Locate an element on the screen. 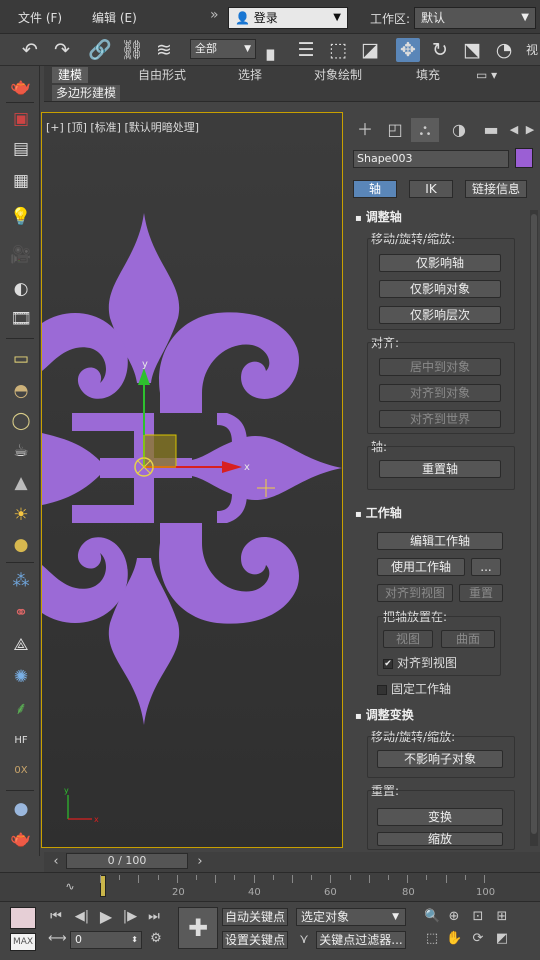  affect-object-only-button: 仅影响对象 is located at coordinates (440, 289).